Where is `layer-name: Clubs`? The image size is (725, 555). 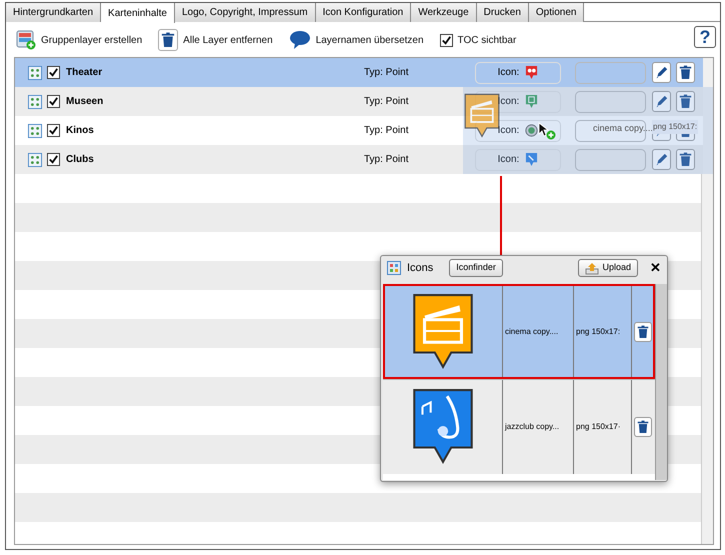
layer-name: Clubs is located at coordinates (80, 160).